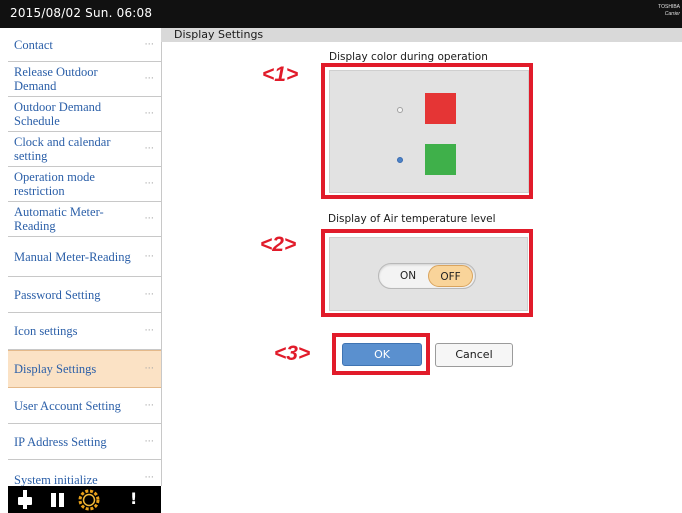  I want to click on sidebar-item-label: Display Settings, so click(55, 369).